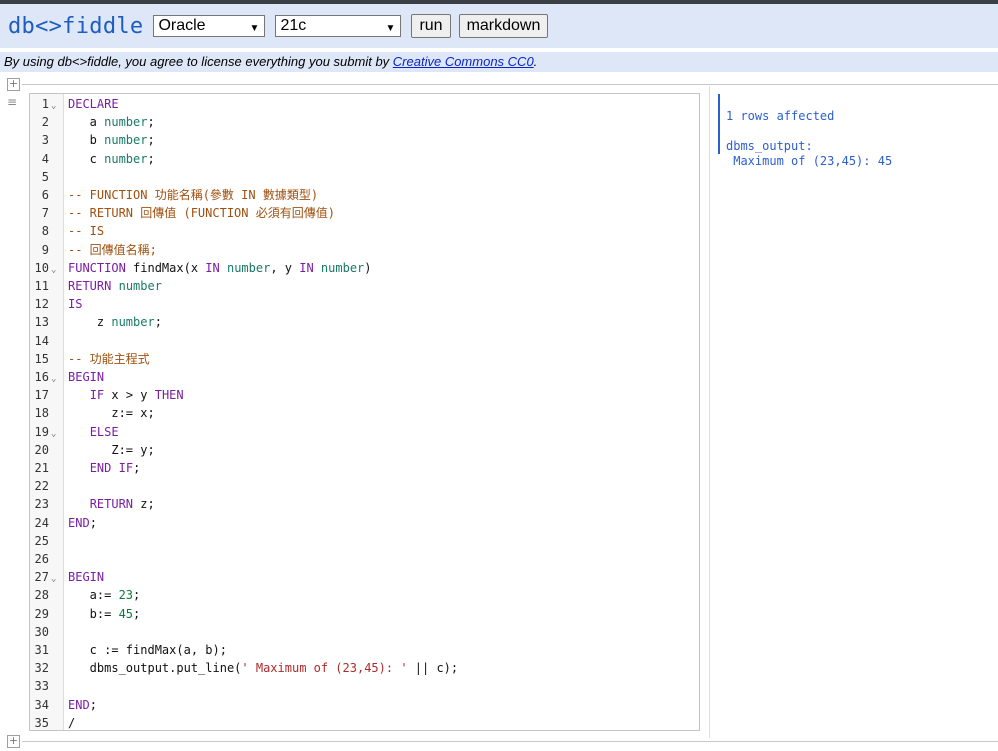 This screenshot has height=751, width=998. What do you see at coordinates (41, 504) in the screenshot?
I see `line-number: 23` at bounding box center [41, 504].